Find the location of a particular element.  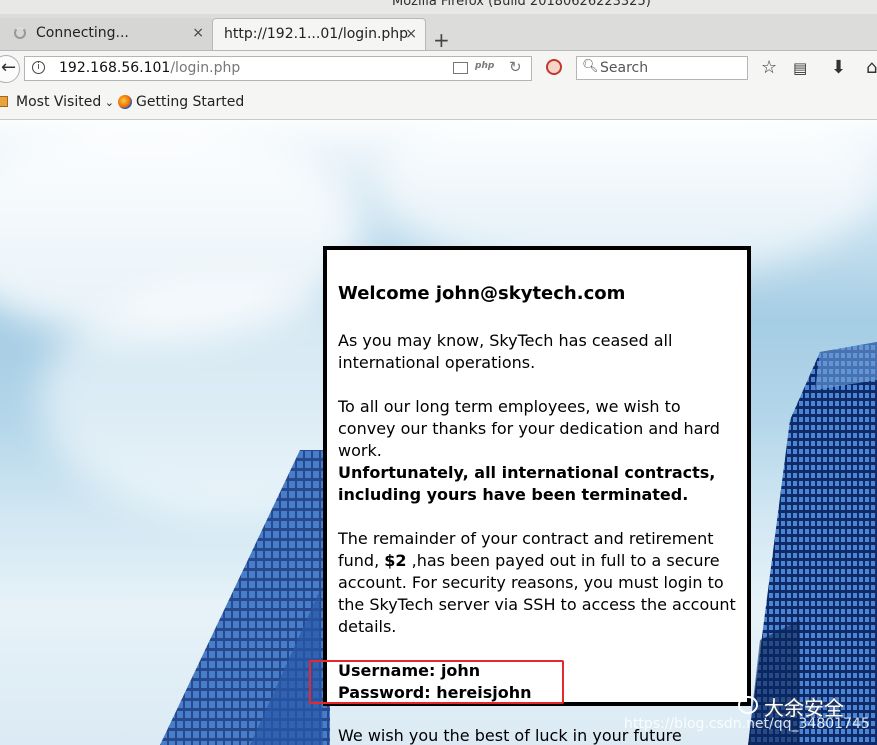

firefox-icon is located at coordinates (125, 102).